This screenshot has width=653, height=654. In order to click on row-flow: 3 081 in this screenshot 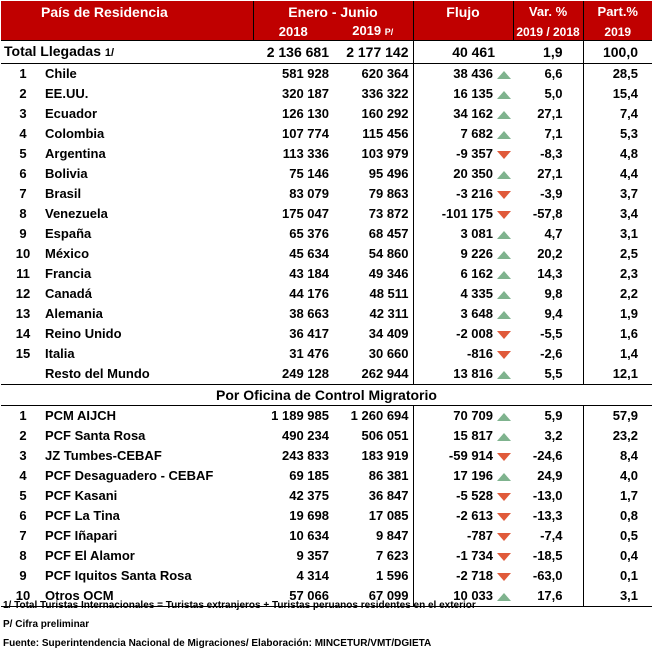, I will do `click(463, 234)`.